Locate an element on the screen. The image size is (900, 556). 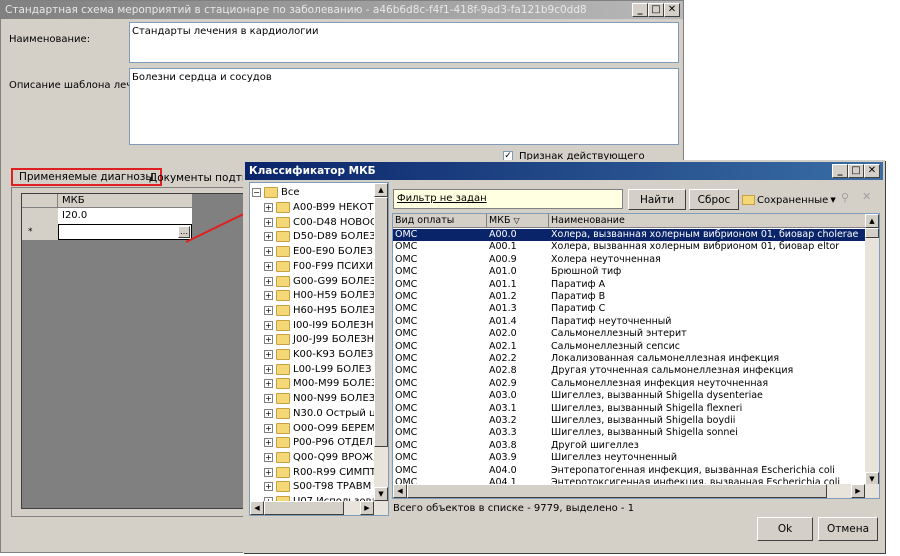
table-row: ОМС A01.4 Паратиф неуточненный is located at coordinates (636, 322).